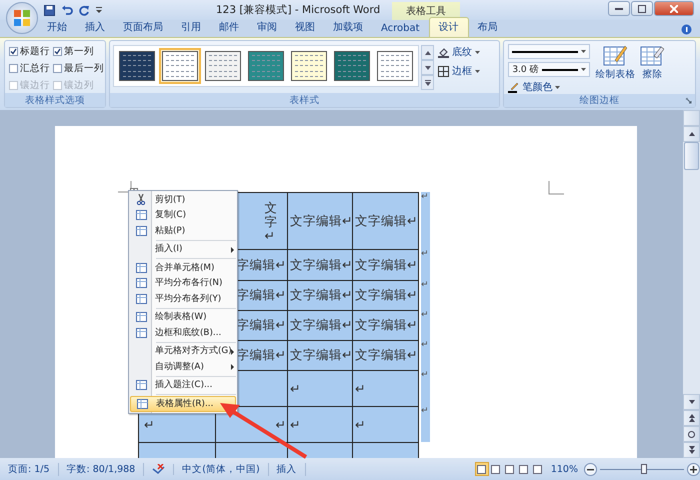 The width and height of the screenshot is (700, 480). I want to click on margin-corner-mark, so click(556, 188).